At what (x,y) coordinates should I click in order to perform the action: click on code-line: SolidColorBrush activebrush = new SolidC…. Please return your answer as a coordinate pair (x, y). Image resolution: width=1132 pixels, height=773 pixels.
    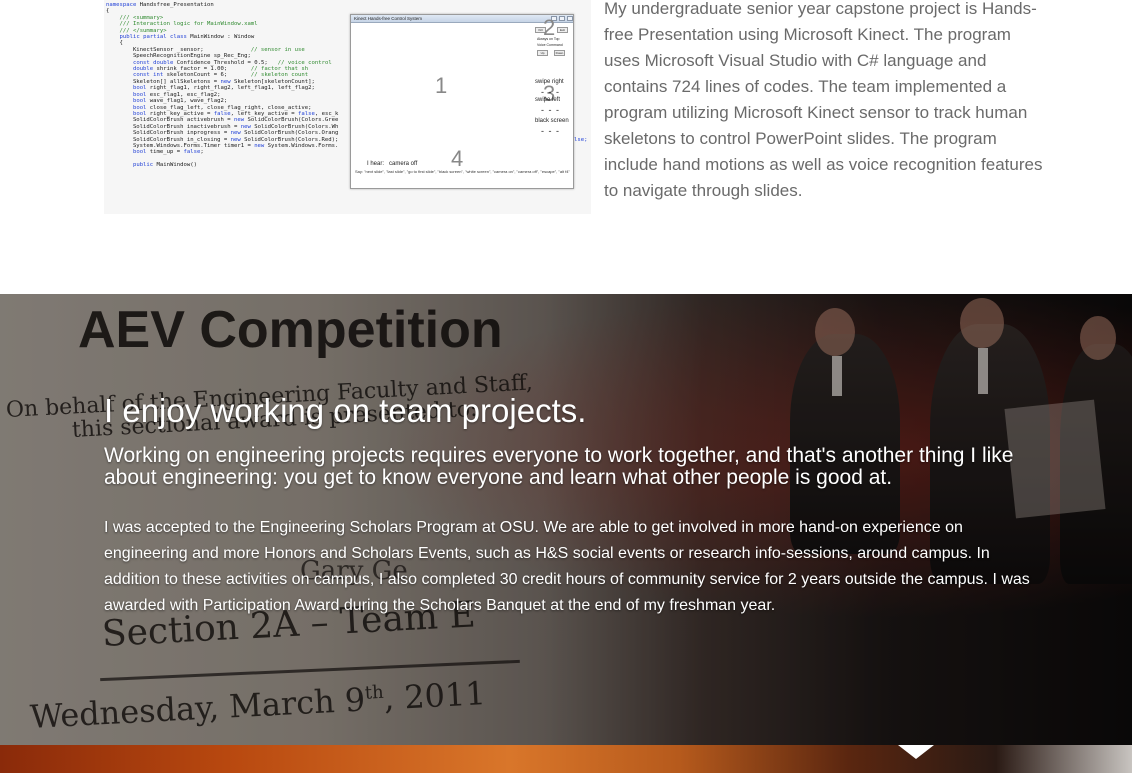
    Looking at the image, I should click on (222, 120).